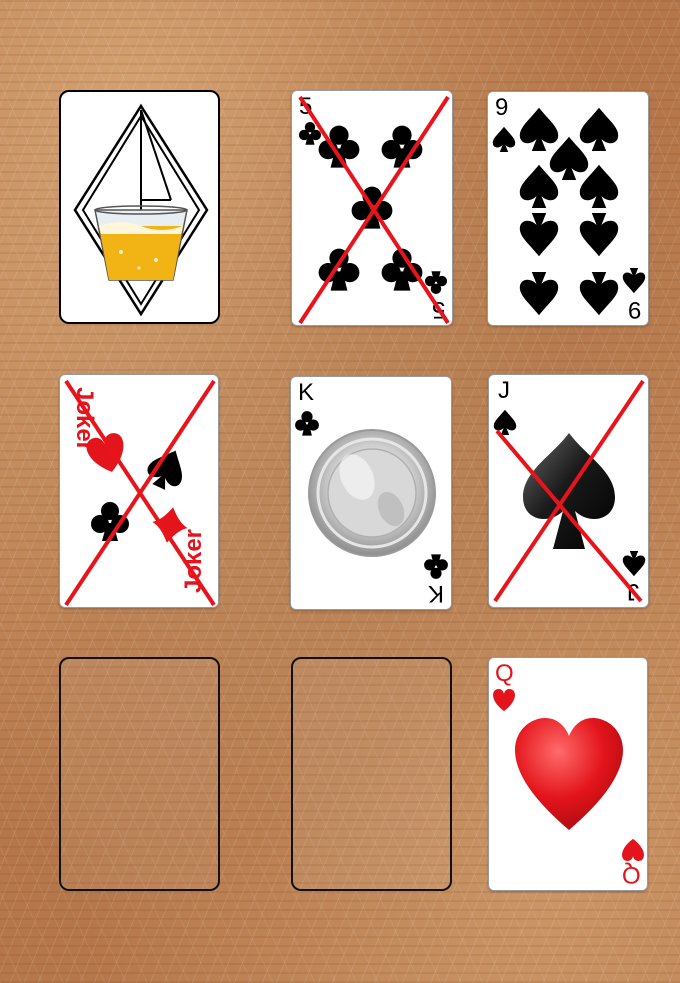 Image resolution: width=680 pixels, height=983 pixels. I want to click on beer-glass-diamond-icon, so click(141, 210).